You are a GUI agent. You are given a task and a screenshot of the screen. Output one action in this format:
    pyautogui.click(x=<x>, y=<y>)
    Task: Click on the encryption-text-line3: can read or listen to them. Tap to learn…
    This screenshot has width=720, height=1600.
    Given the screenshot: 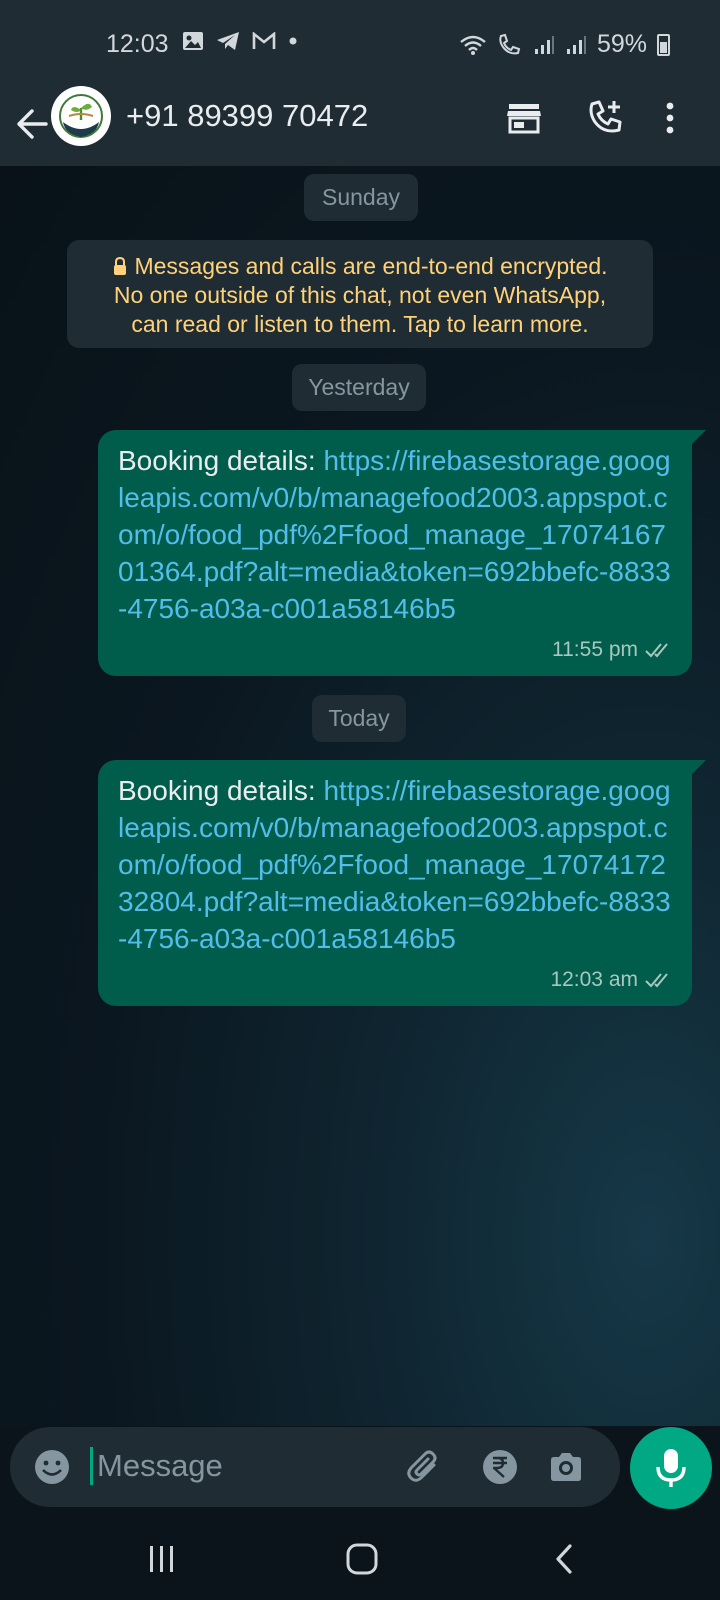 What is the action you would take?
    pyautogui.click(x=360, y=324)
    